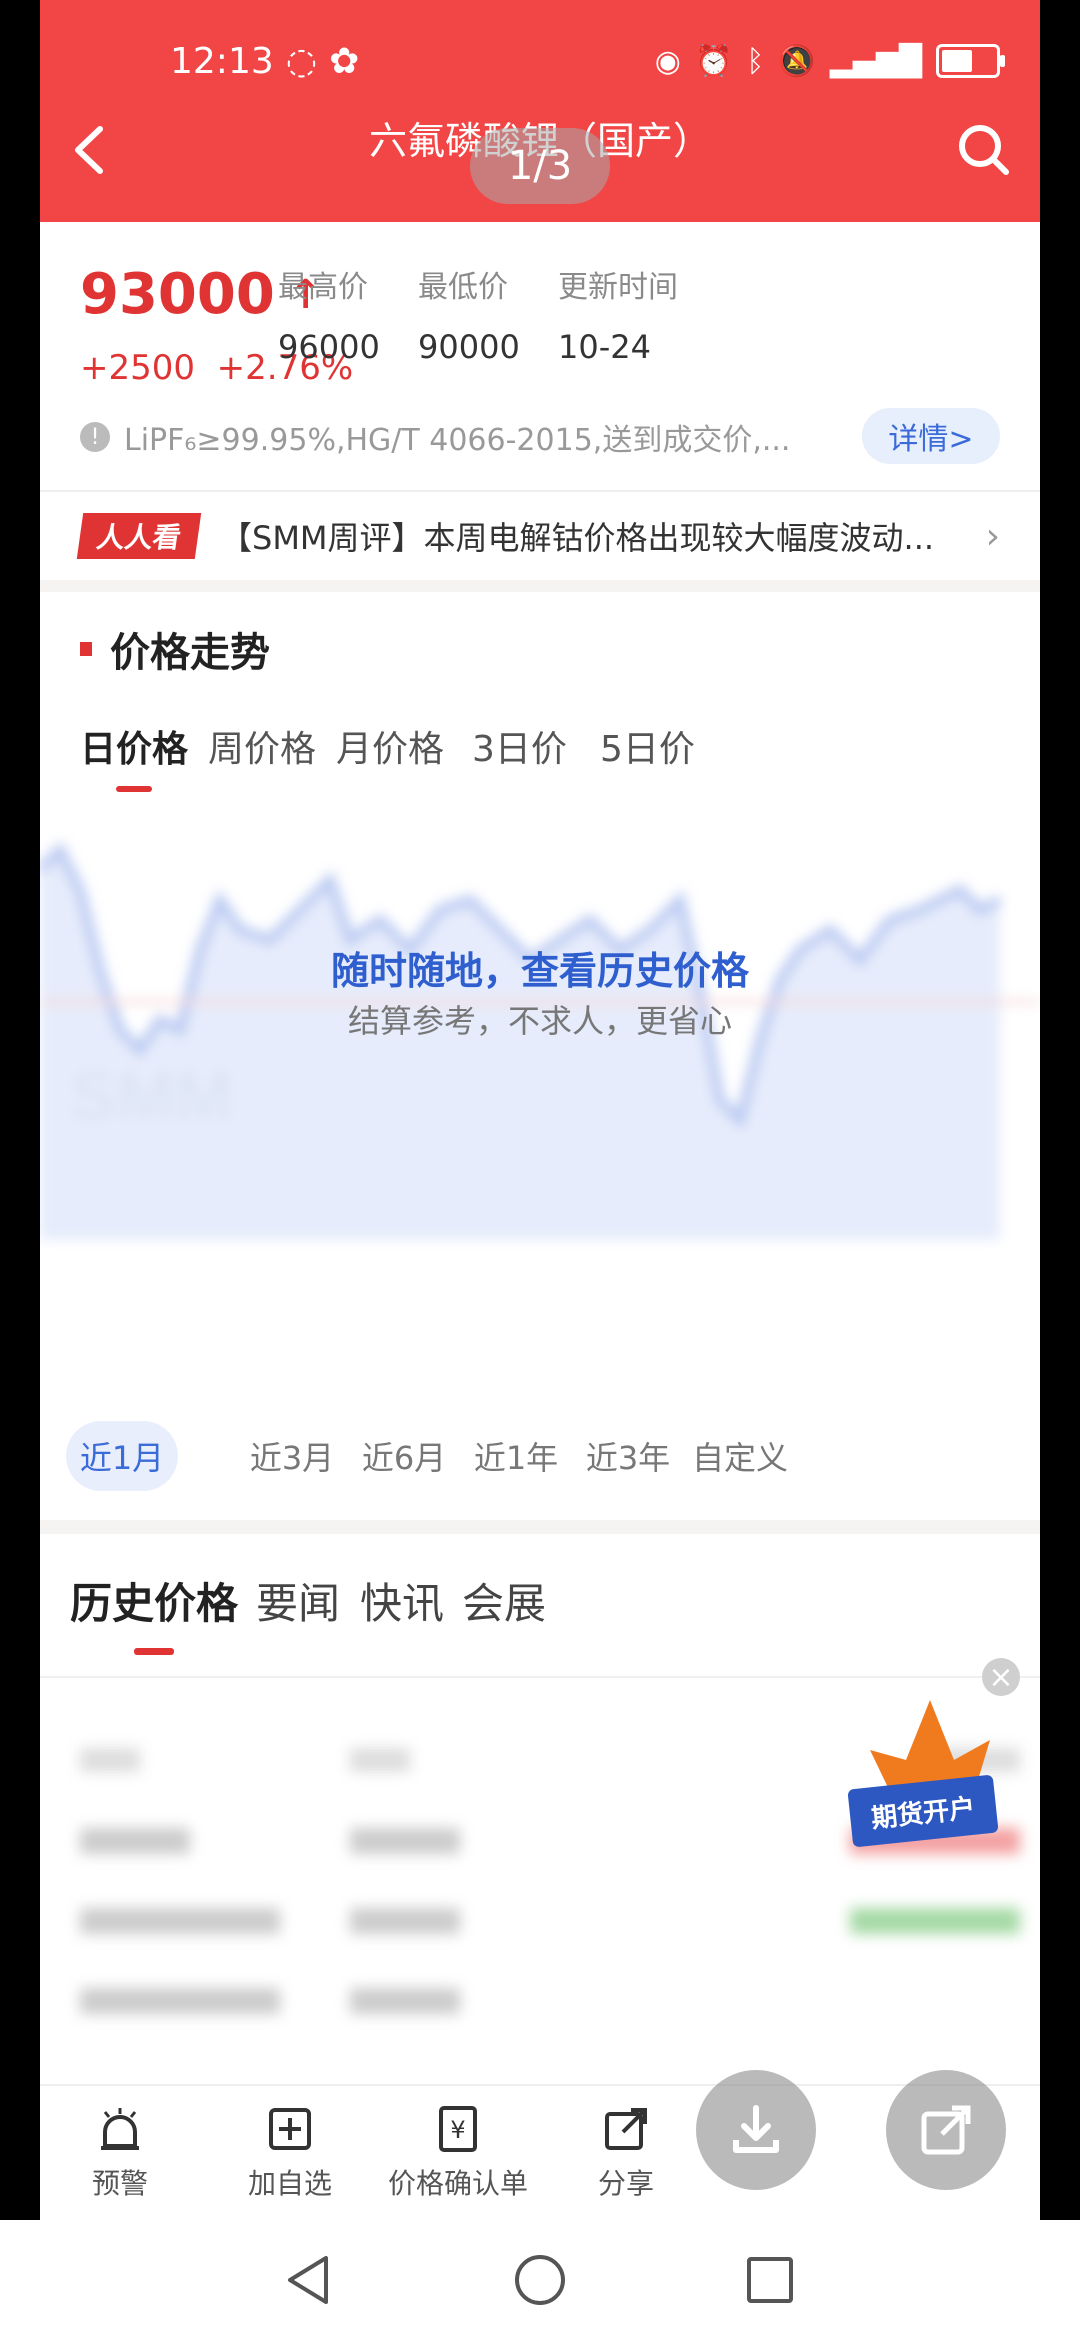 The height and width of the screenshot is (2340, 1080). Describe the element at coordinates (770, 2280) in the screenshot. I see `nav-recents-square-icon` at that location.